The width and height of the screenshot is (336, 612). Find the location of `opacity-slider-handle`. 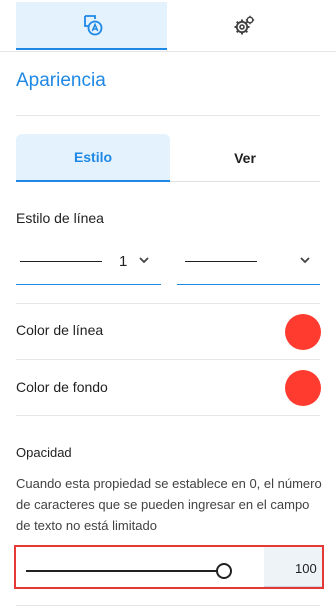

opacity-slider-handle is located at coordinates (224, 571).